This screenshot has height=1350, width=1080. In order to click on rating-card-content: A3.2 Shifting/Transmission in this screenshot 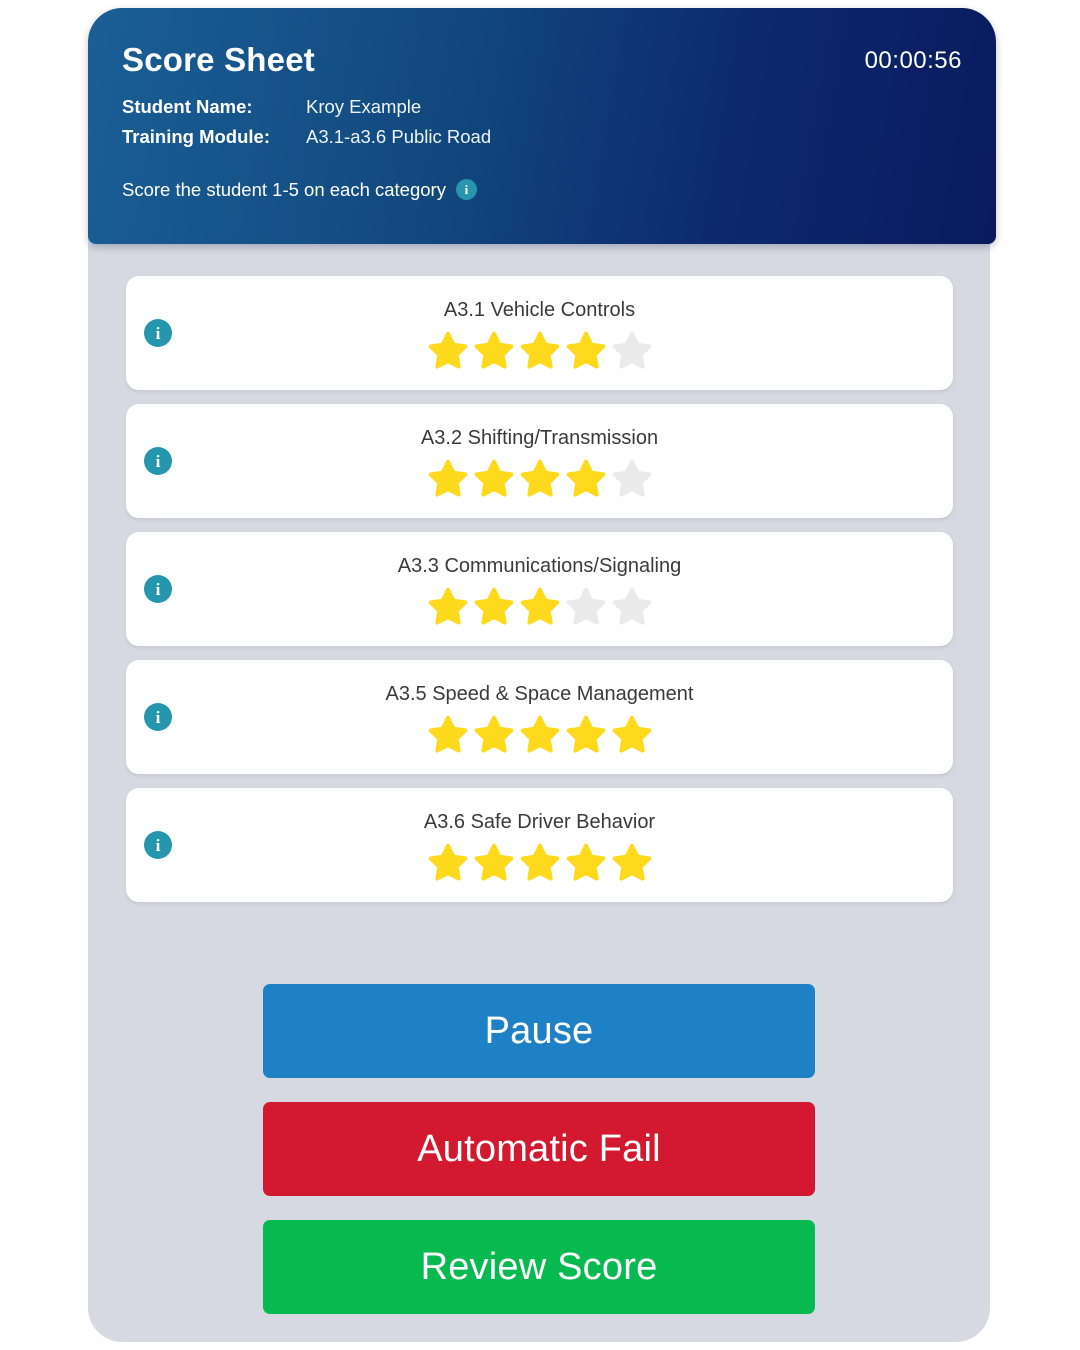, I will do `click(539, 461)`.